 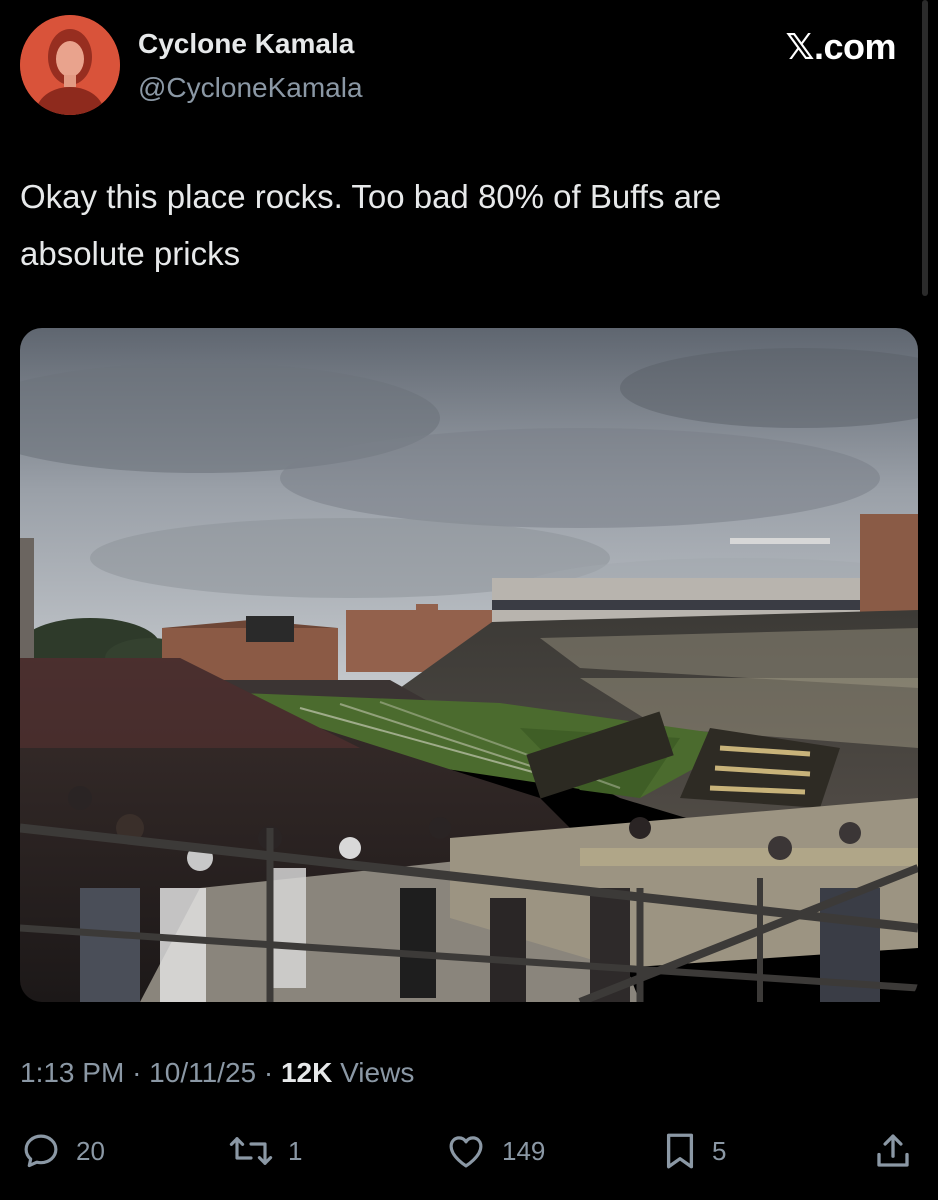 I want to click on avatar-image, so click(x=70, y=65).